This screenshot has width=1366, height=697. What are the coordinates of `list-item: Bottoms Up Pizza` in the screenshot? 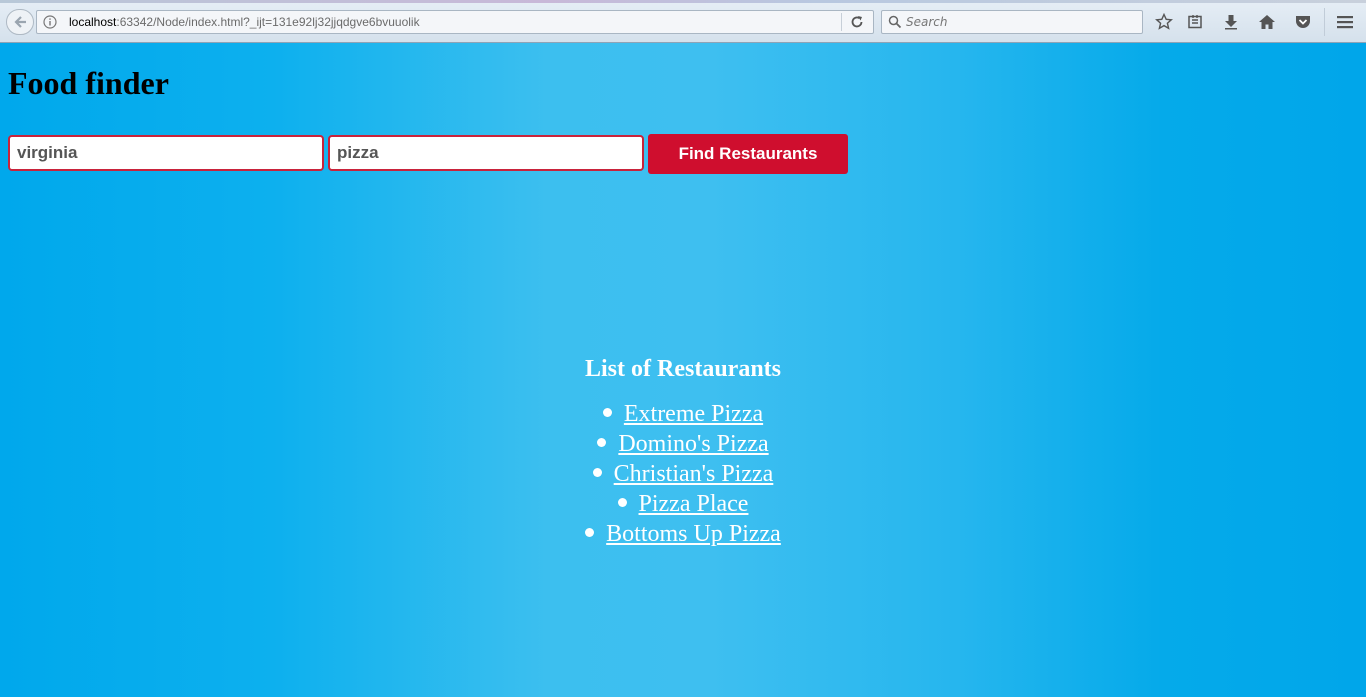 It's located at (683, 534).